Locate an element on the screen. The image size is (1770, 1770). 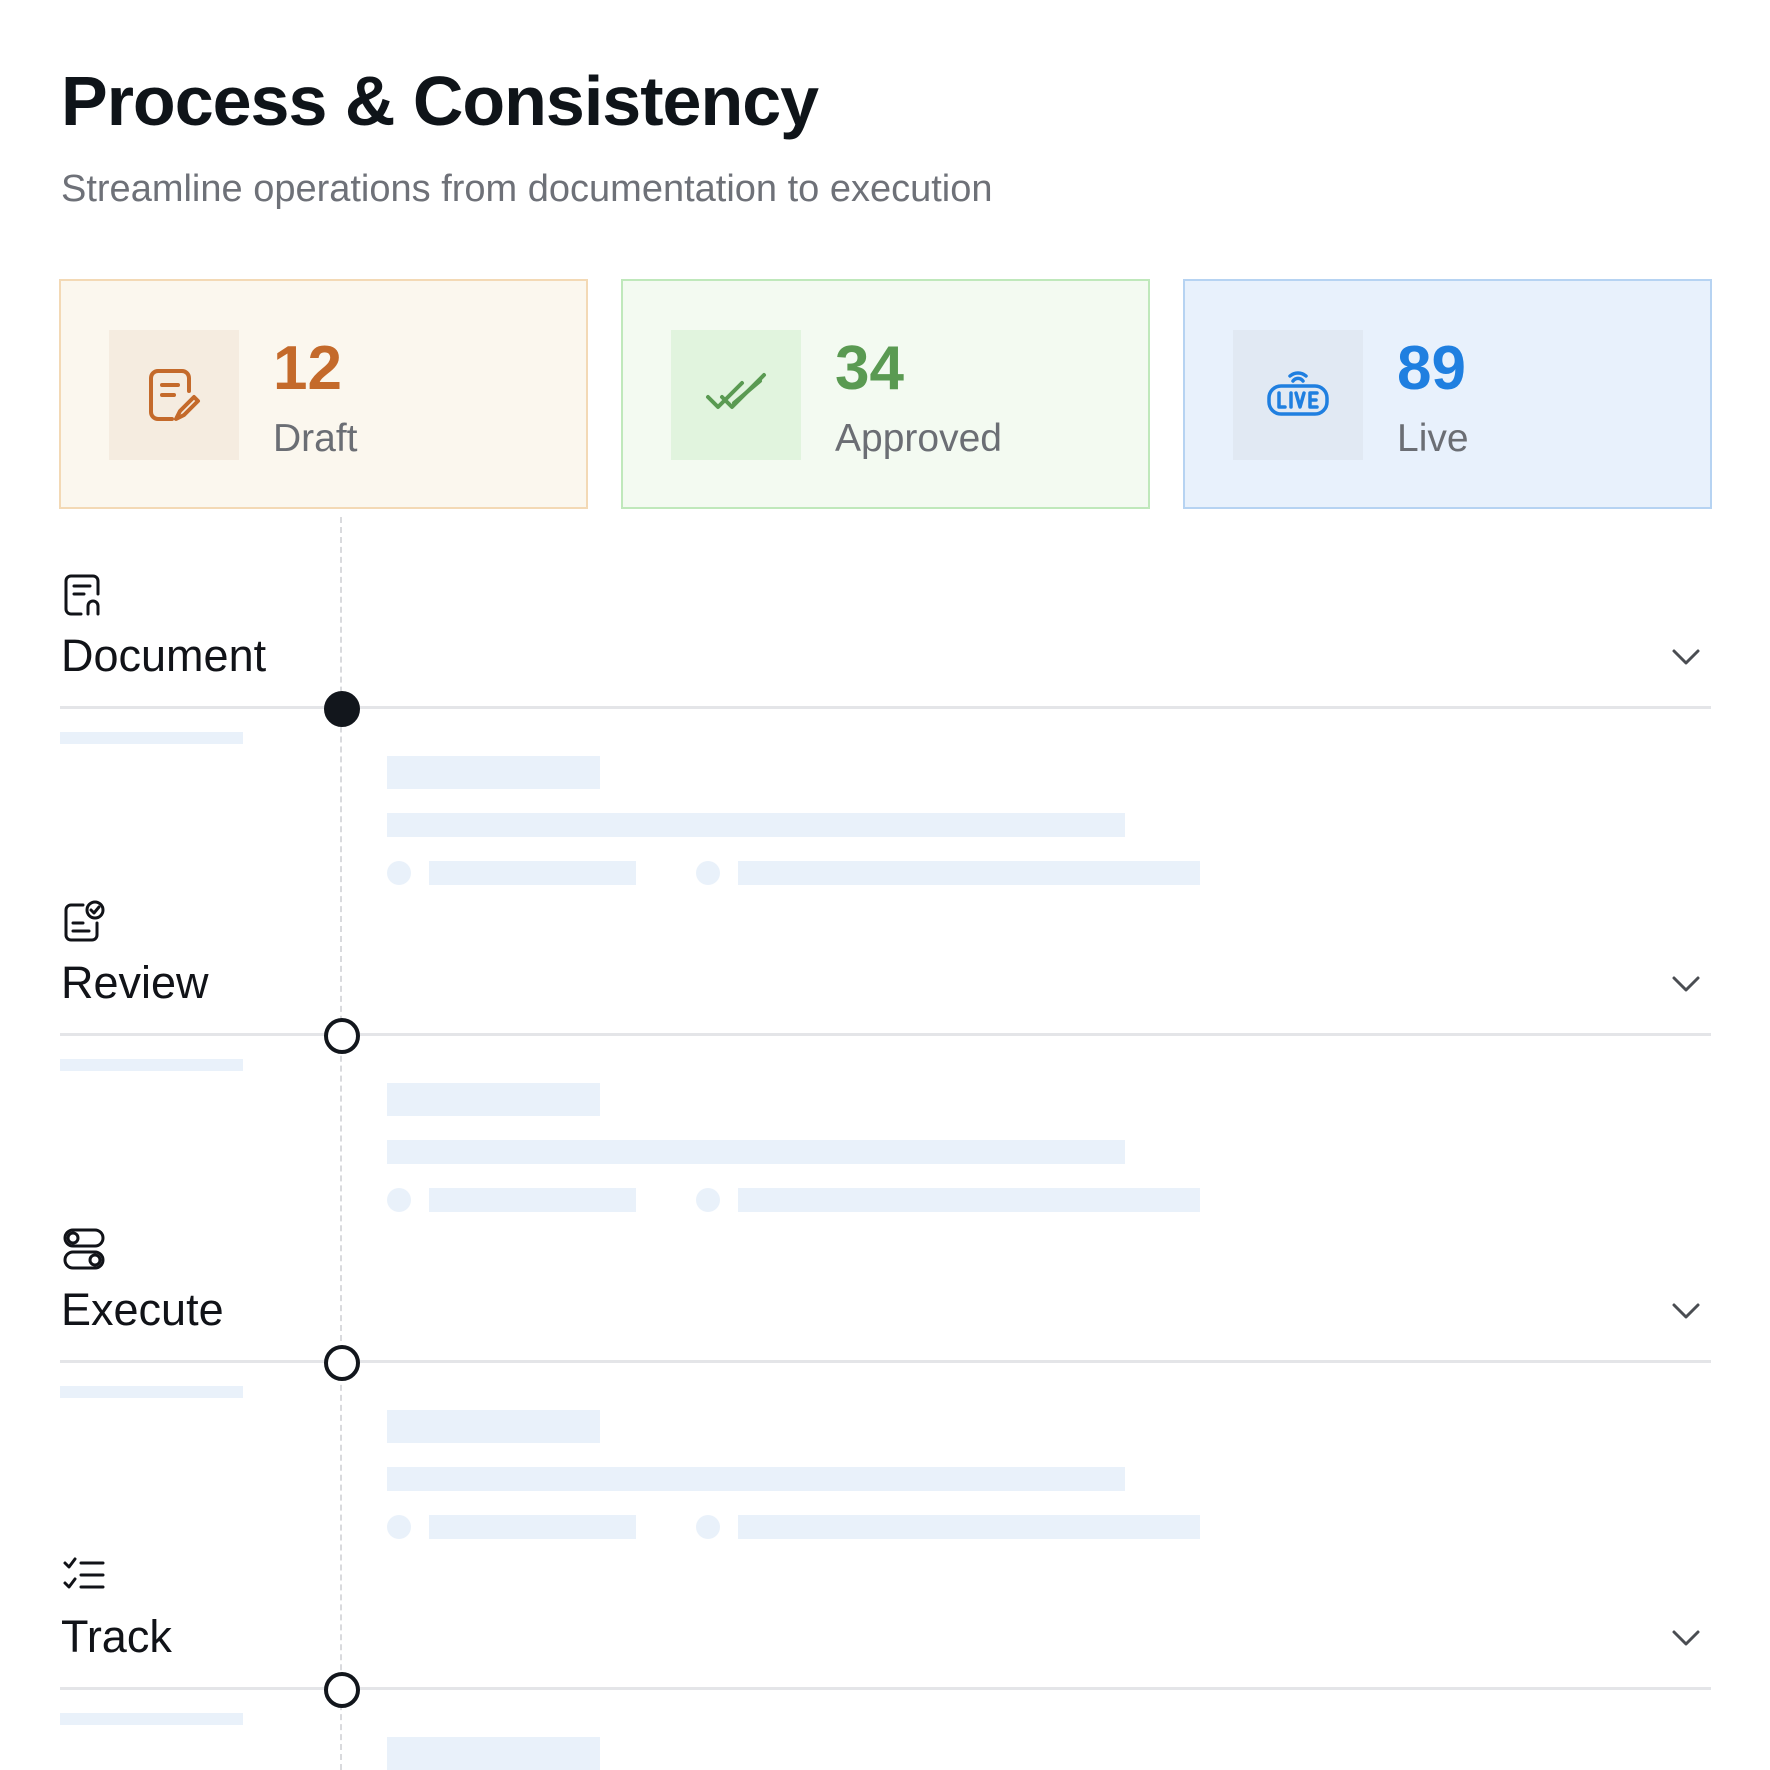
stat-card-approved: 34 Approved is located at coordinates (885, 394).